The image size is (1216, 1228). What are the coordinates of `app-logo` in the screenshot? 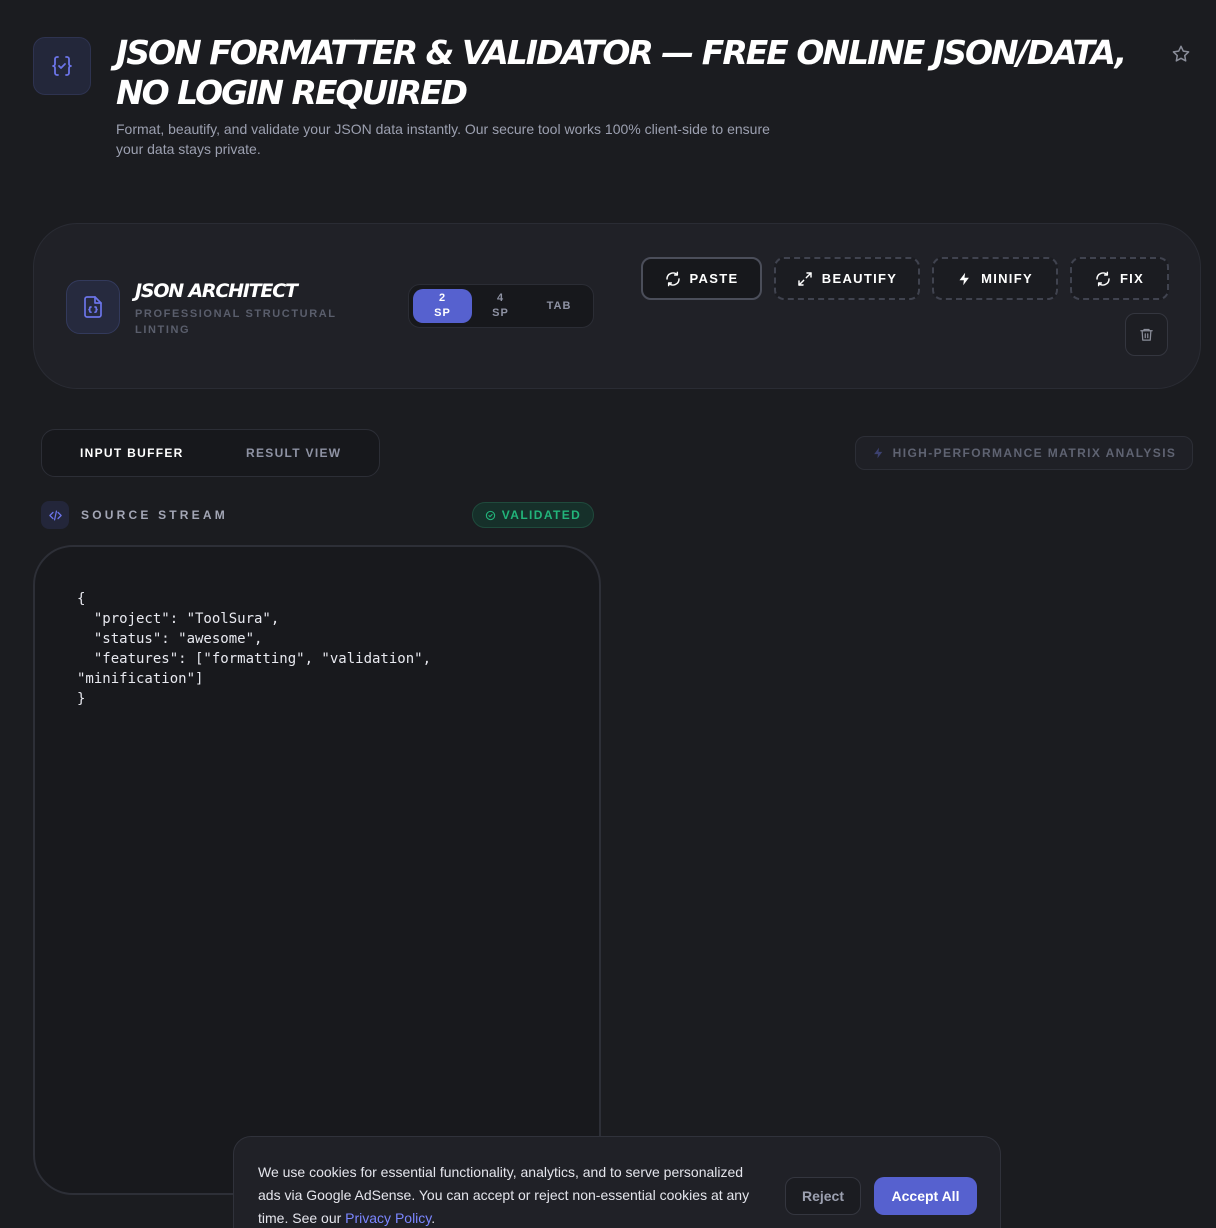 It's located at (62, 66).